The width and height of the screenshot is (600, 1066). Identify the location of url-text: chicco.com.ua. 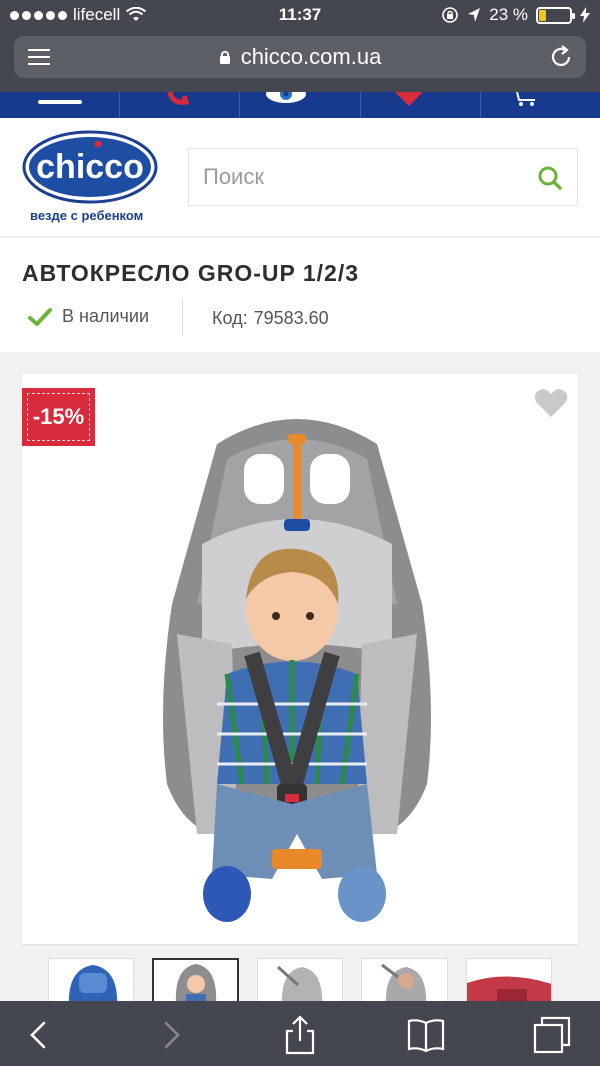
(311, 56).